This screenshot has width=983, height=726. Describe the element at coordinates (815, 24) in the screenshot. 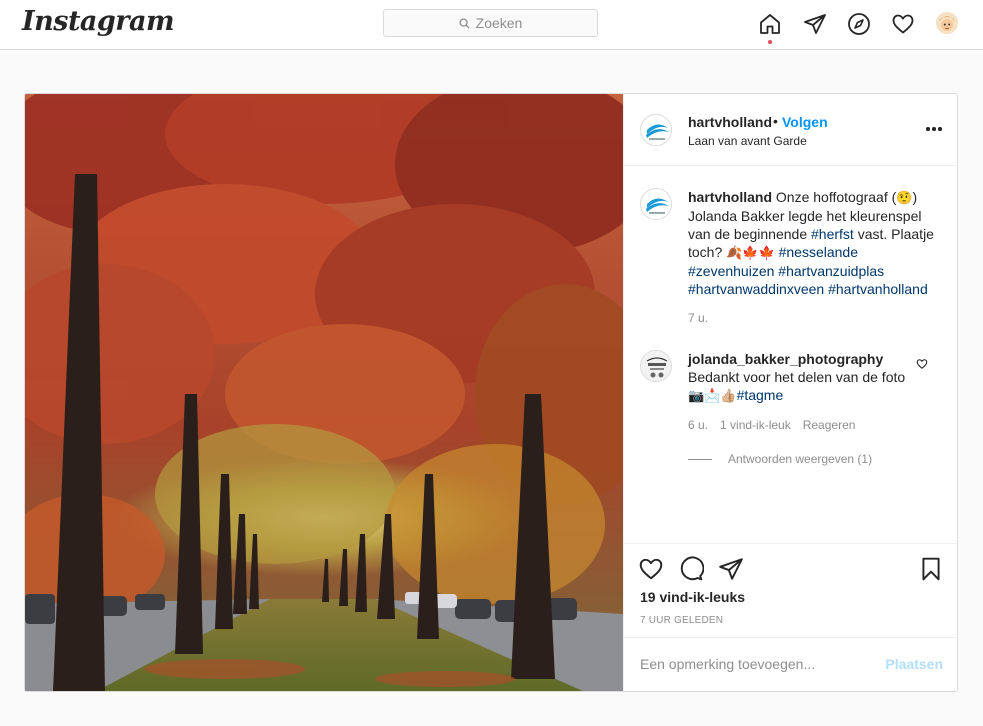

I see `direct-icon` at that location.